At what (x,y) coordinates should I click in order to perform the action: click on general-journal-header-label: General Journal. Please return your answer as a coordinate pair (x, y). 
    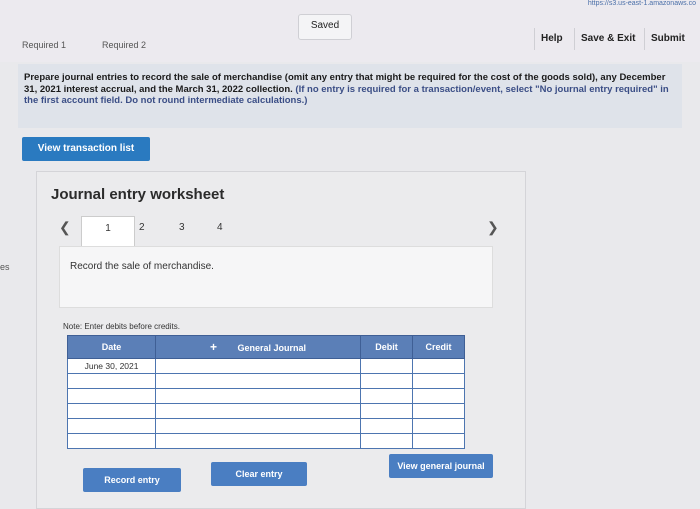
    Looking at the image, I should click on (272, 348).